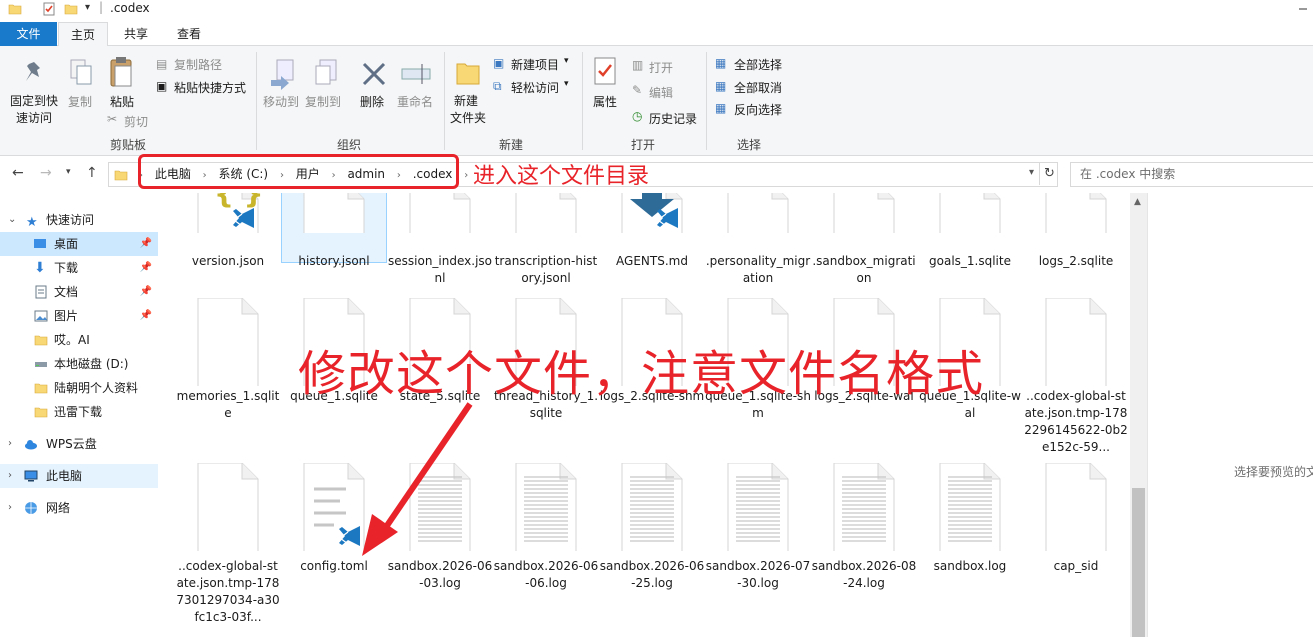 The image size is (1313, 637). I want to click on vertical-scrollbar: ▲, so click(1138, 415).